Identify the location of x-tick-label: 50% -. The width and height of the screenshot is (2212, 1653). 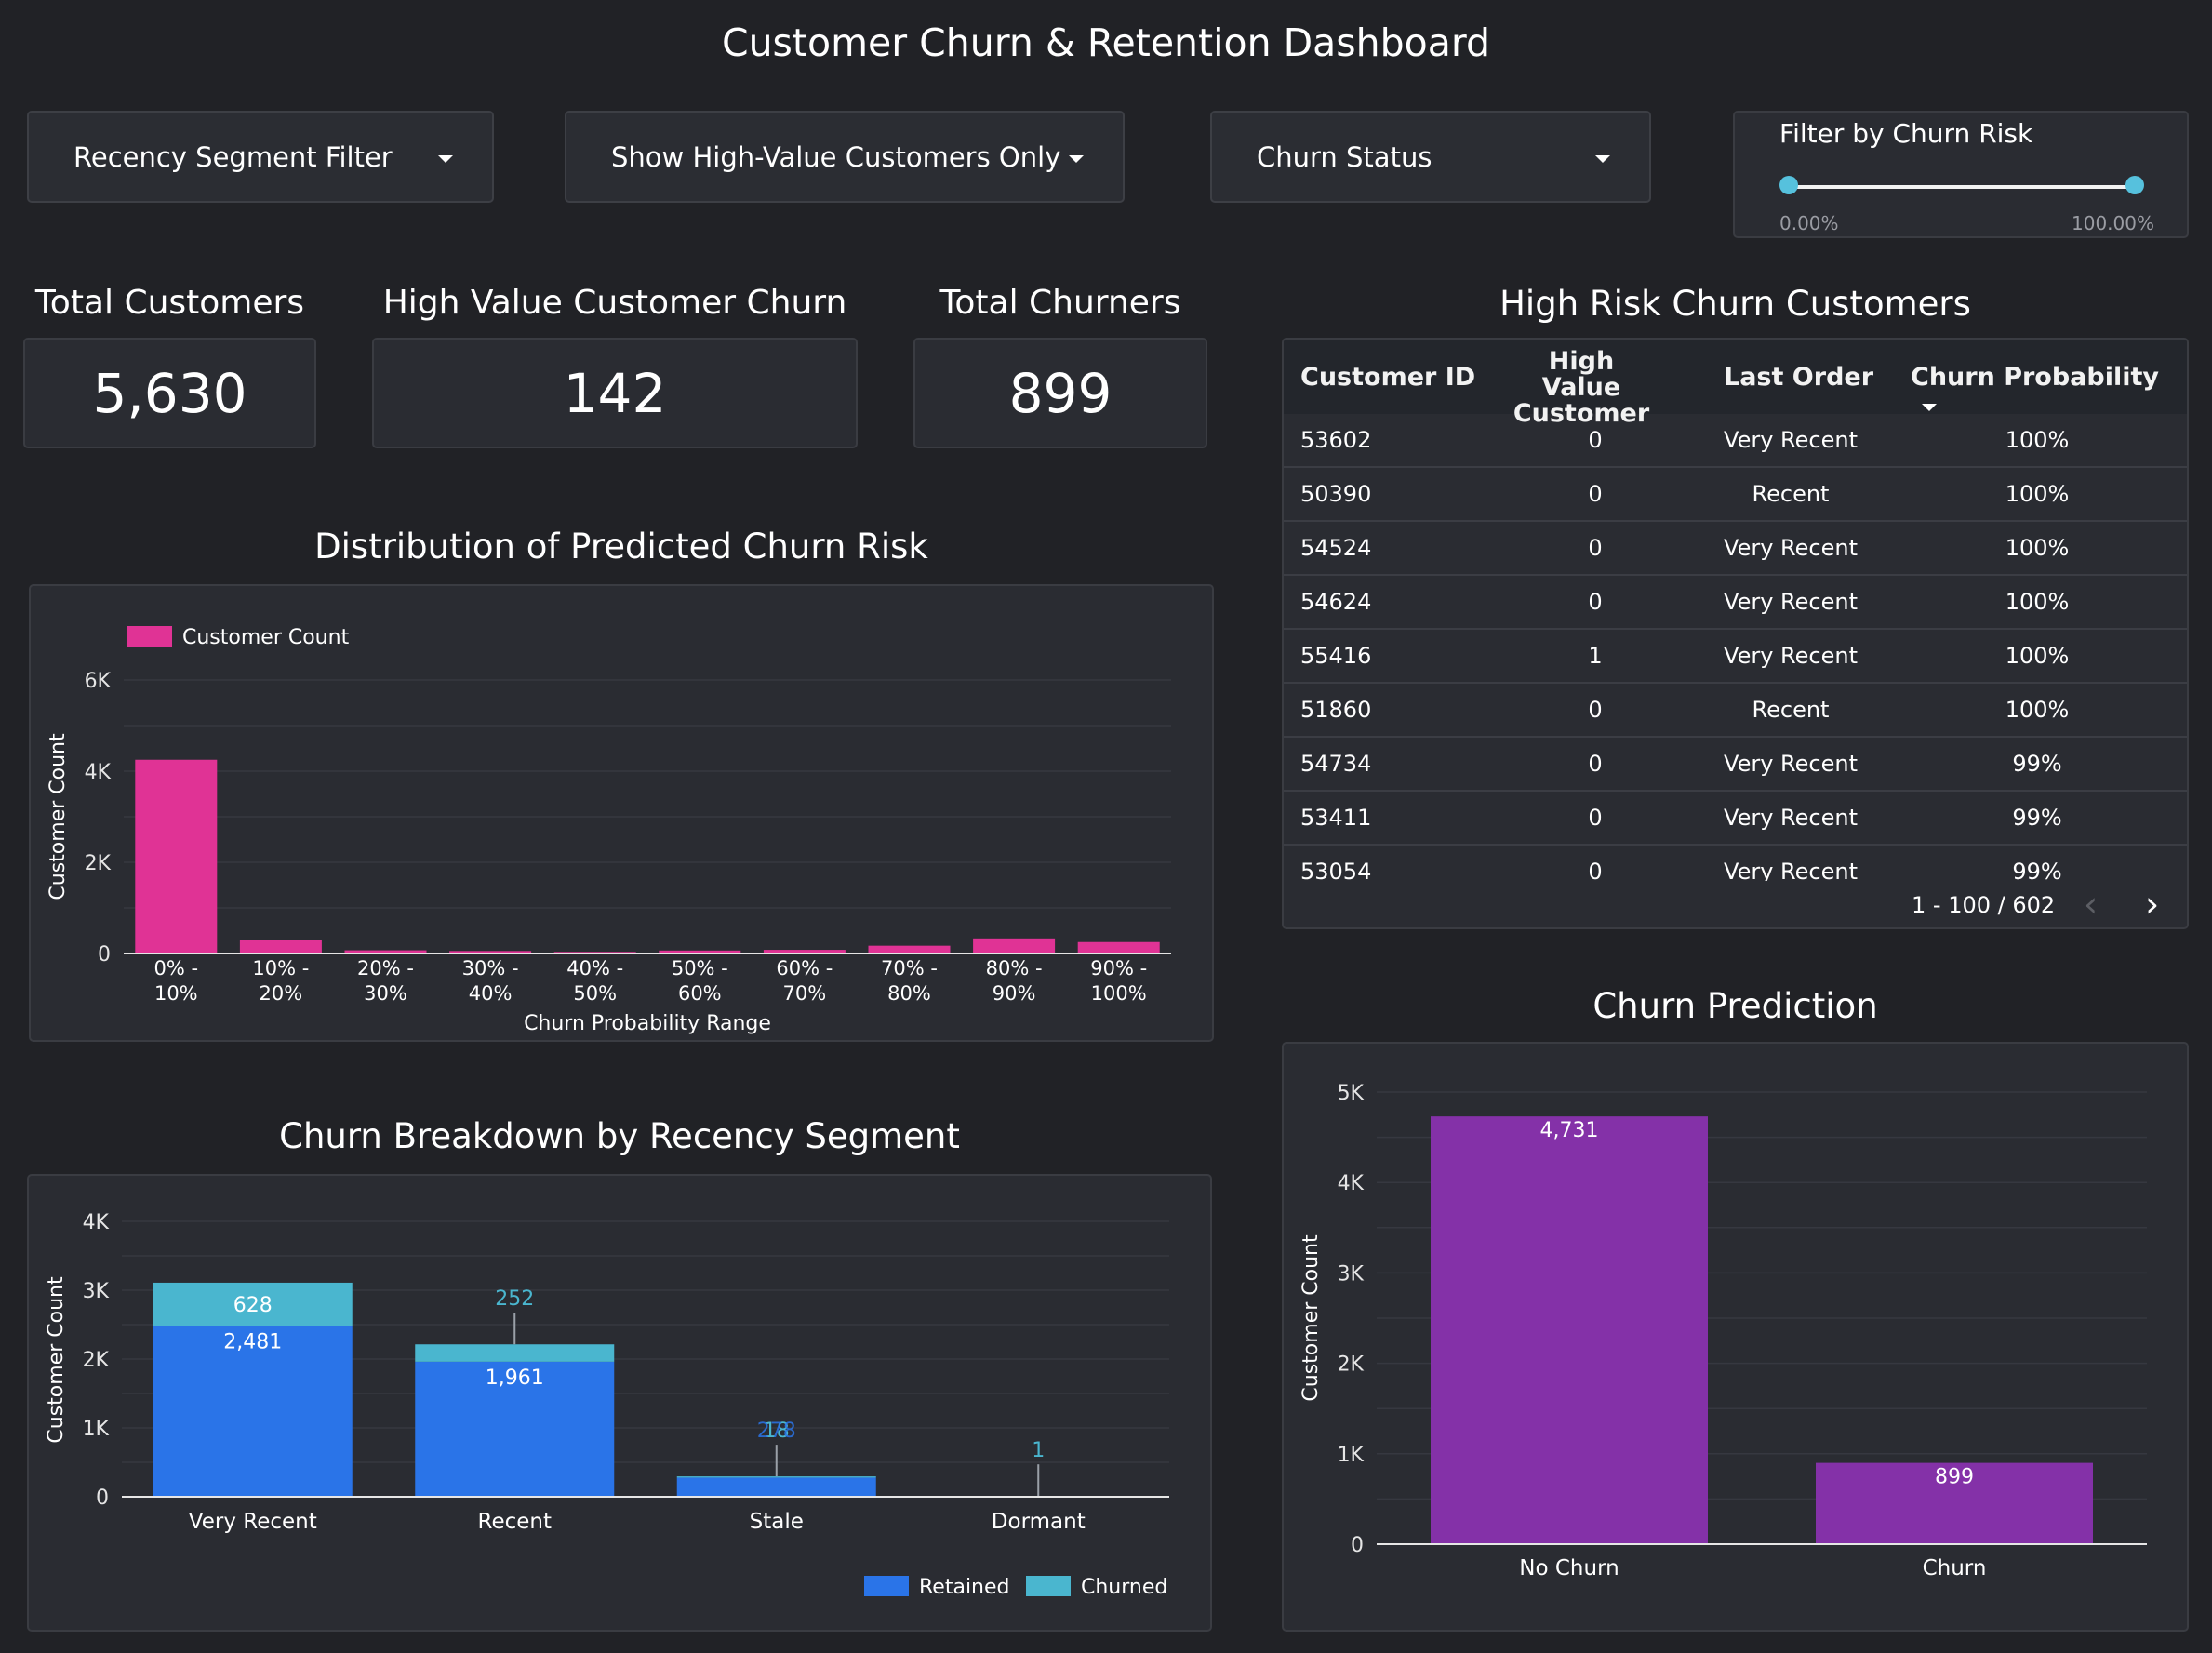
(700, 968).